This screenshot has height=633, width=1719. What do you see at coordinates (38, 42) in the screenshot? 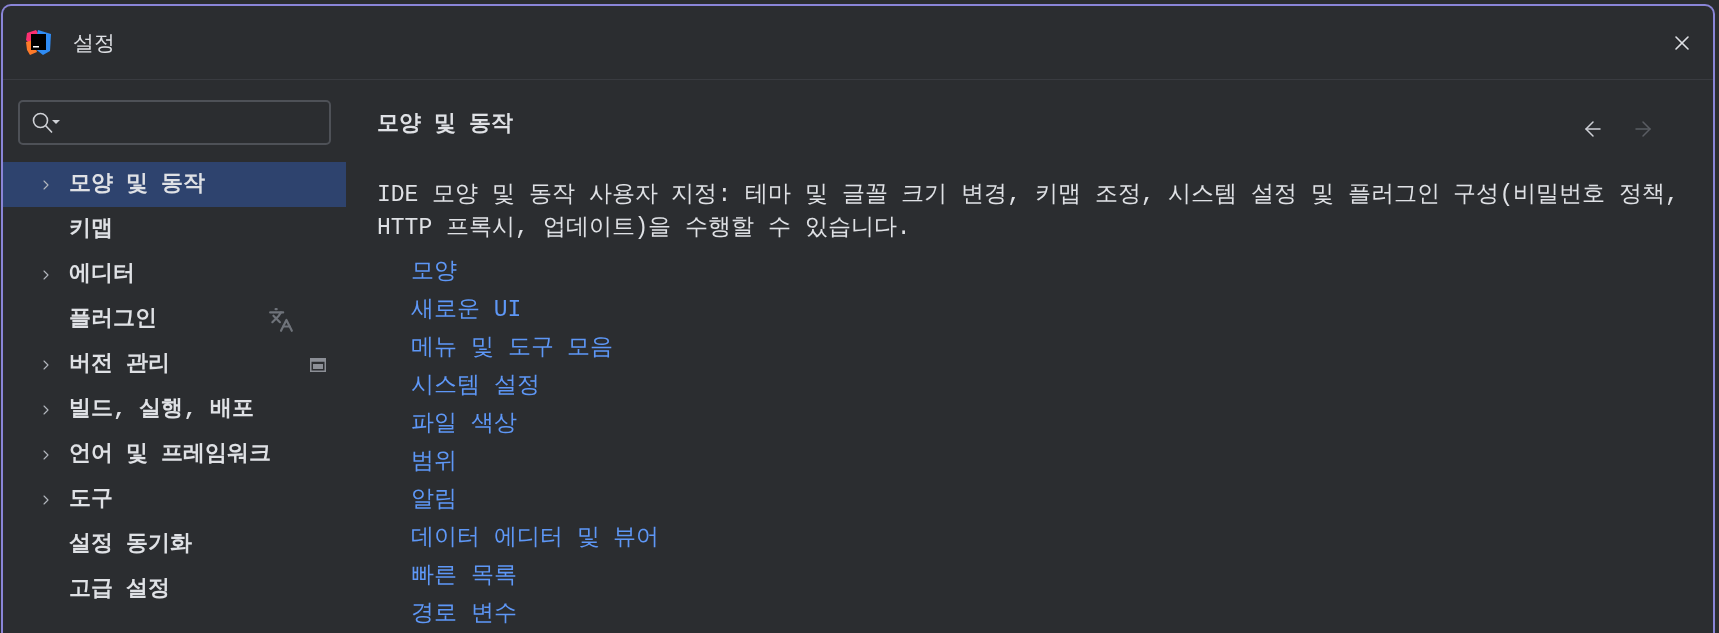
I see `app-logo-icon` at bounding box center [38, 42].